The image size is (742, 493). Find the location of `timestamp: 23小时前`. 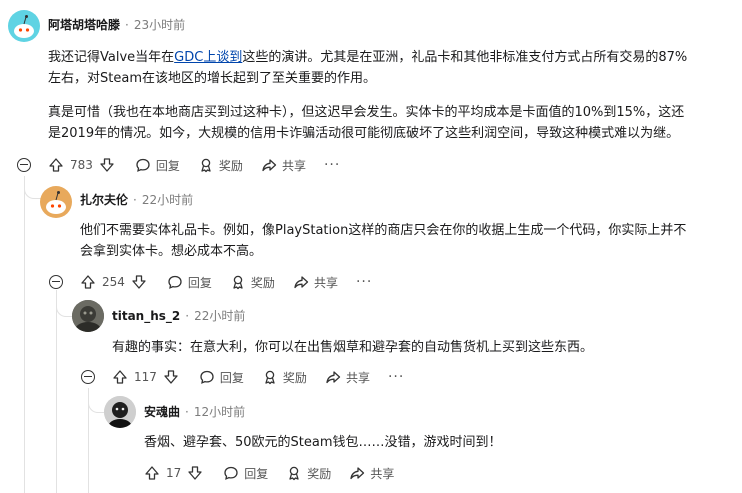

timestamp: 23小时前 is located at coordinates (159, 24).